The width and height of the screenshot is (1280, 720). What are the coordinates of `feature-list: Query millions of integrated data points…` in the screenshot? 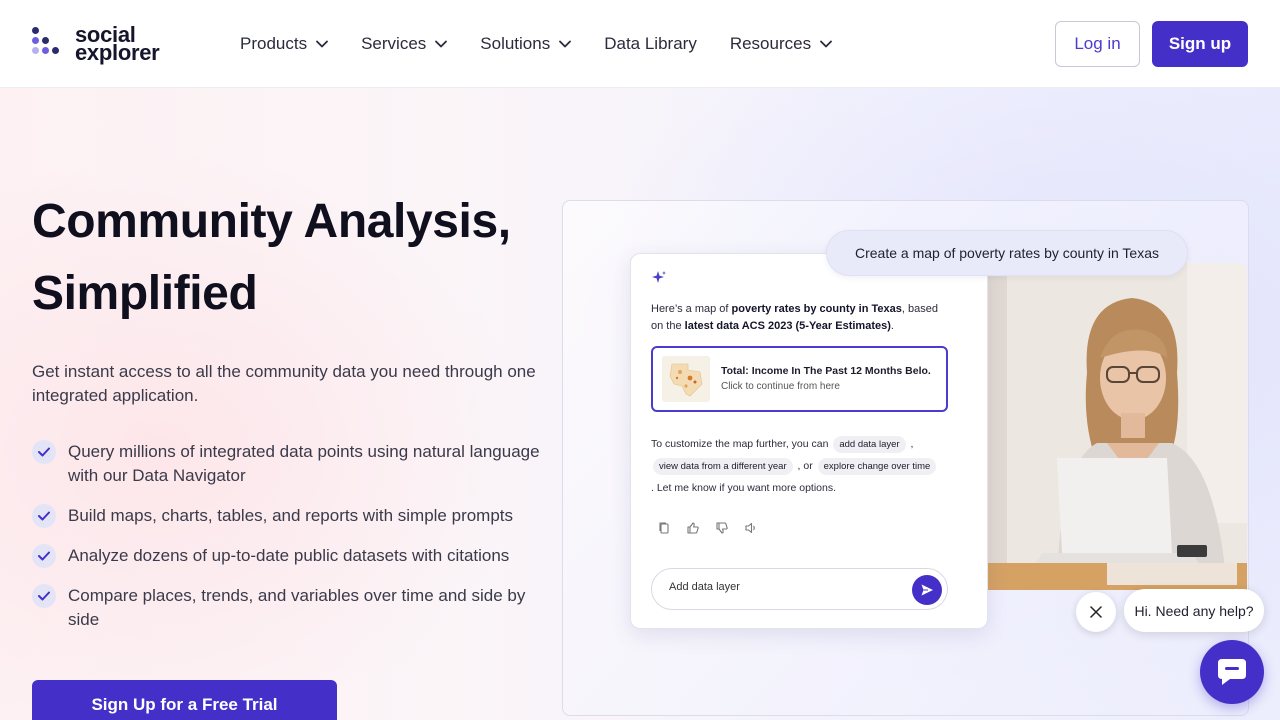 It's located at (292, 544).